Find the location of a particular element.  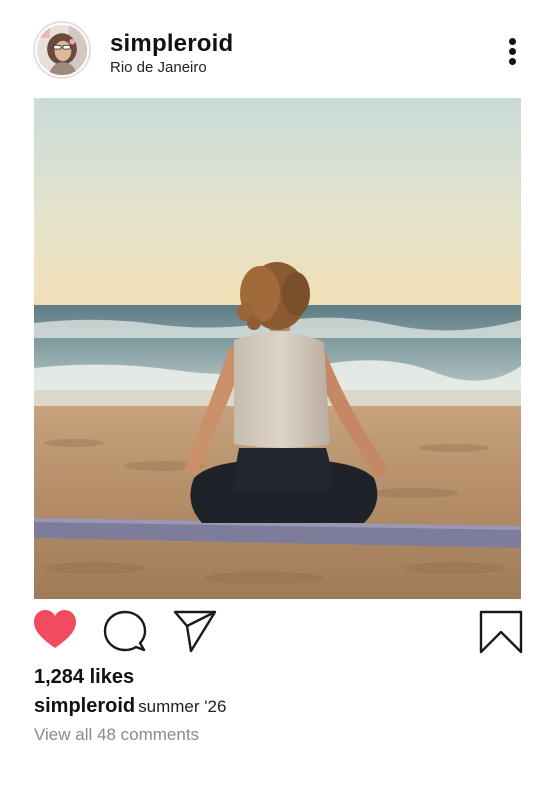

comment-button is located at coordinates (125, 632).